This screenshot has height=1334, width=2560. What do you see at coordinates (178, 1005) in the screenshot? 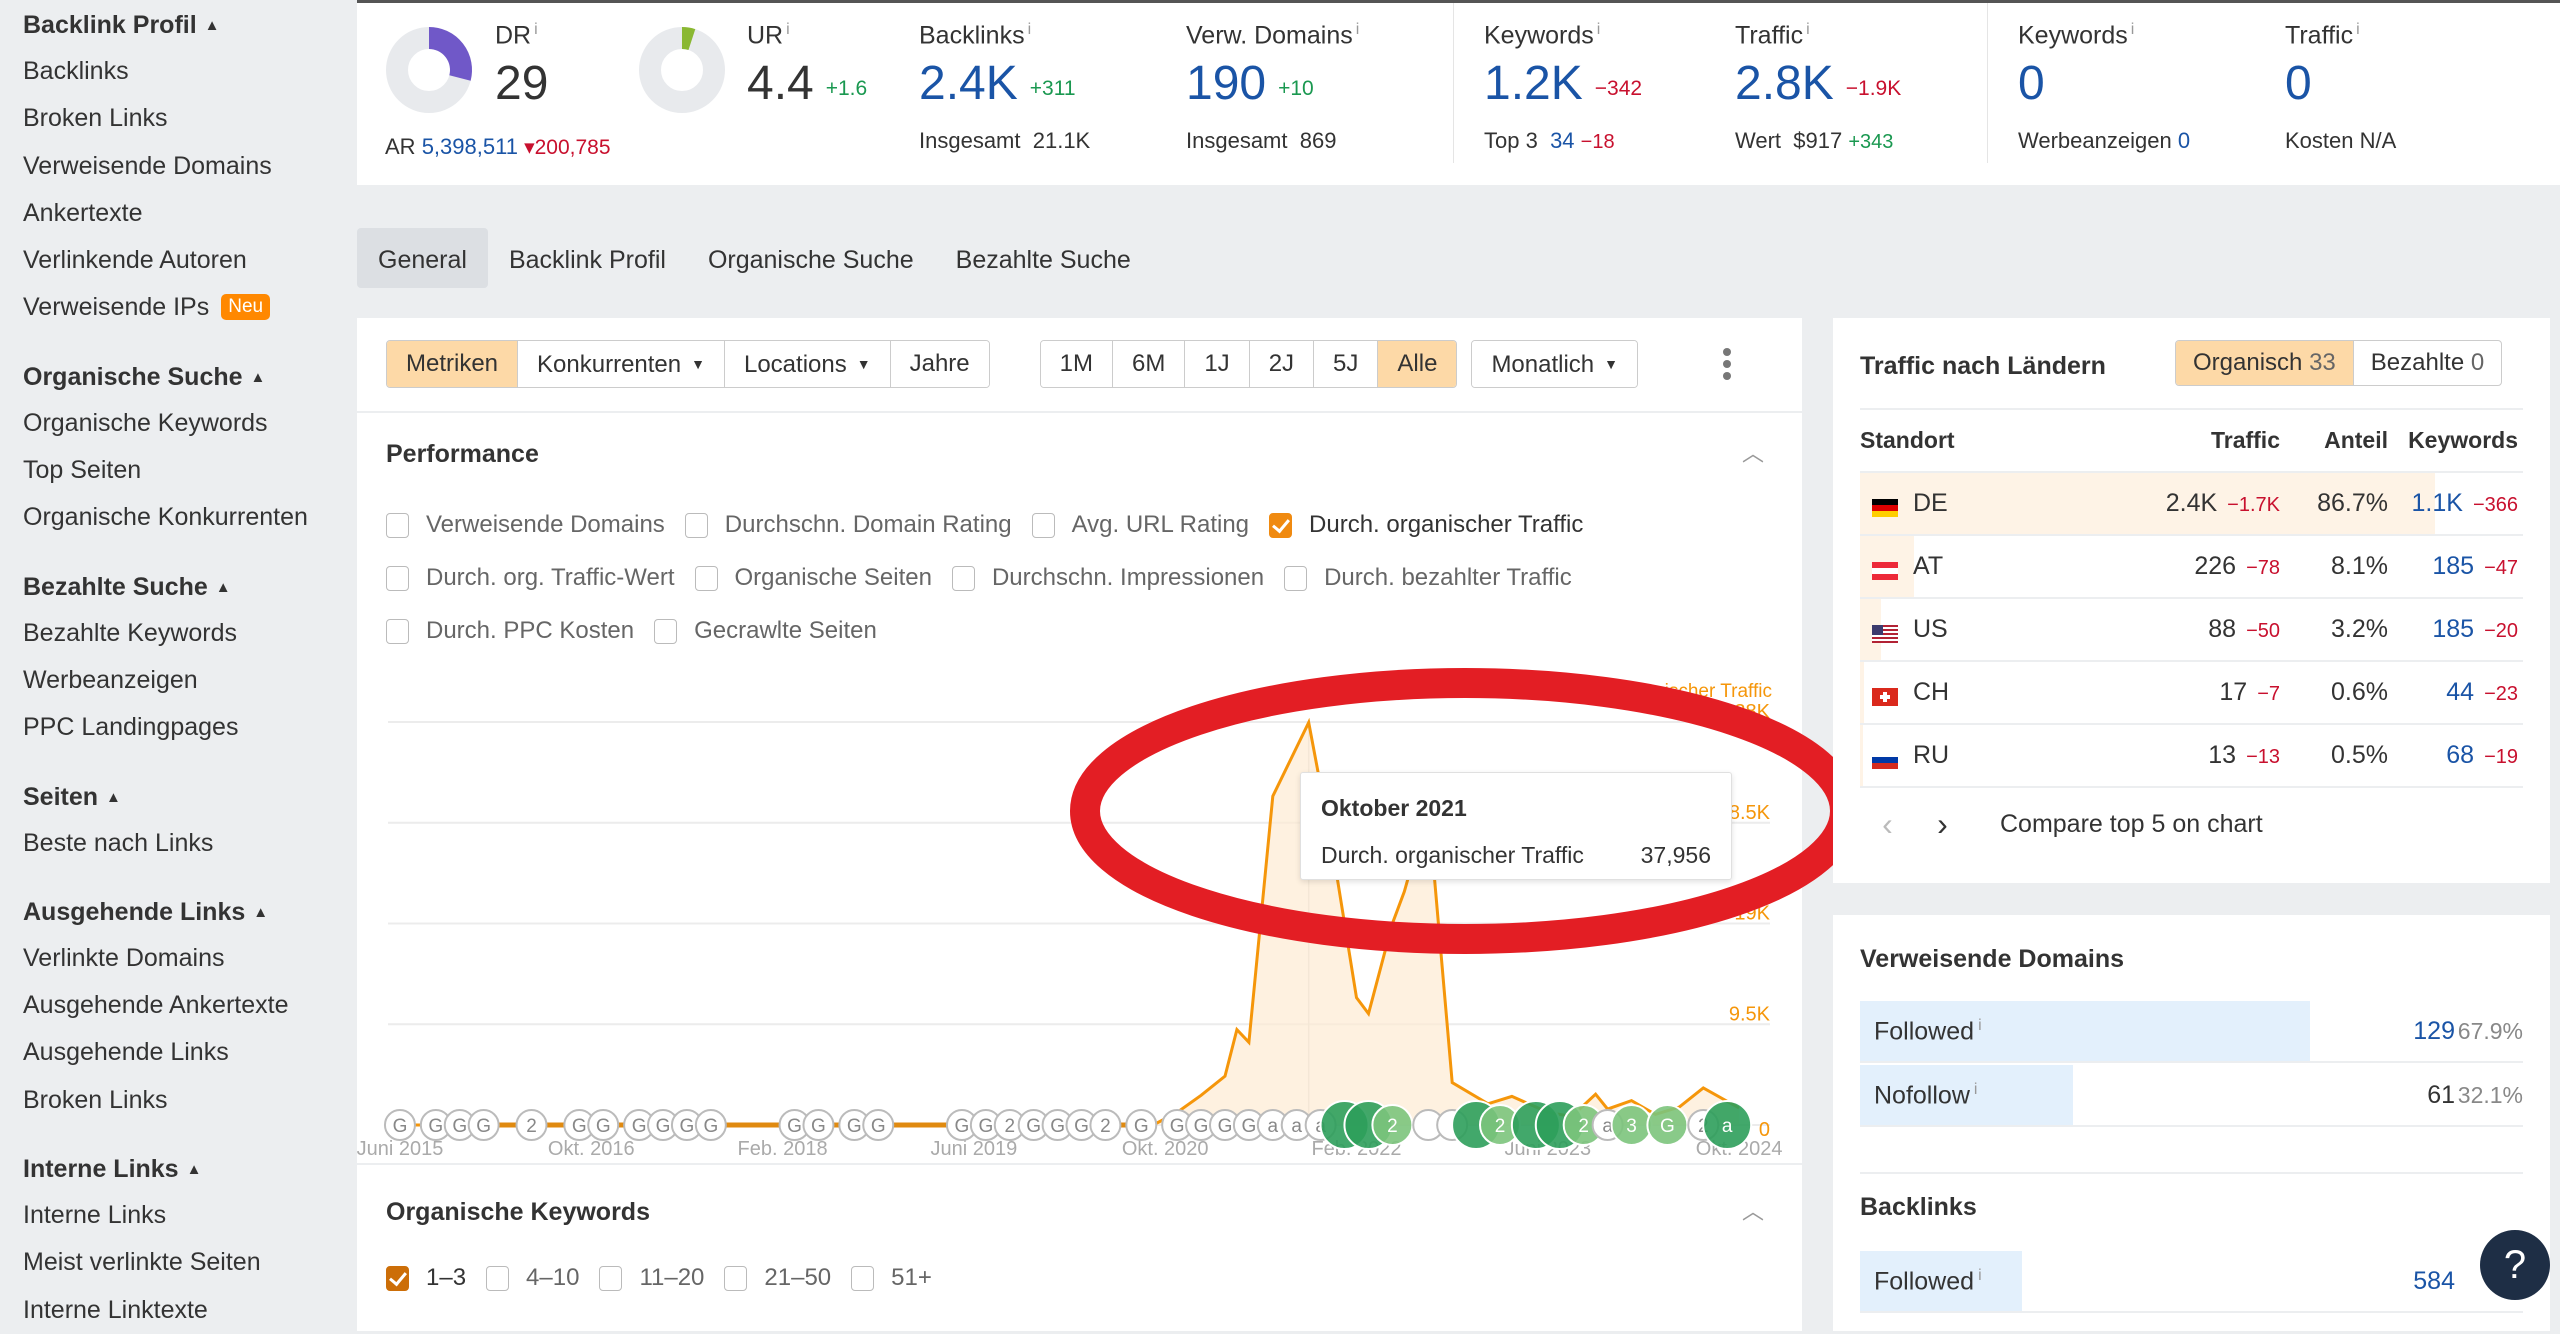
I see `sidebar-item: Ausgehende Ankertexte` at bounding box center [178, 1005].